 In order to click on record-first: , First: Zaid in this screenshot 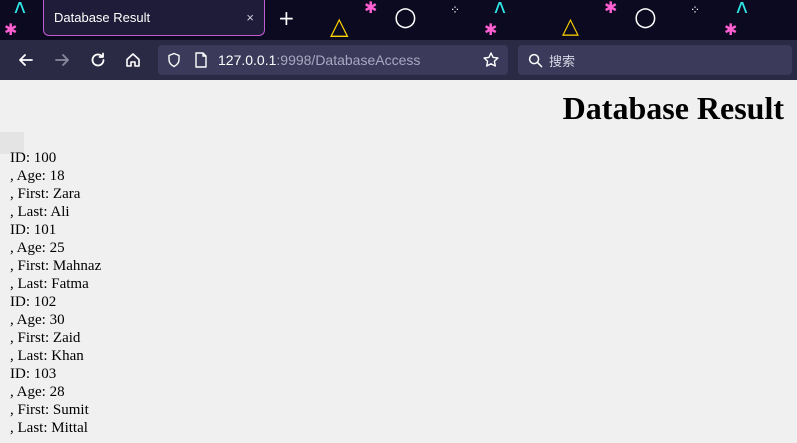, I will do `click(45, 338)`.